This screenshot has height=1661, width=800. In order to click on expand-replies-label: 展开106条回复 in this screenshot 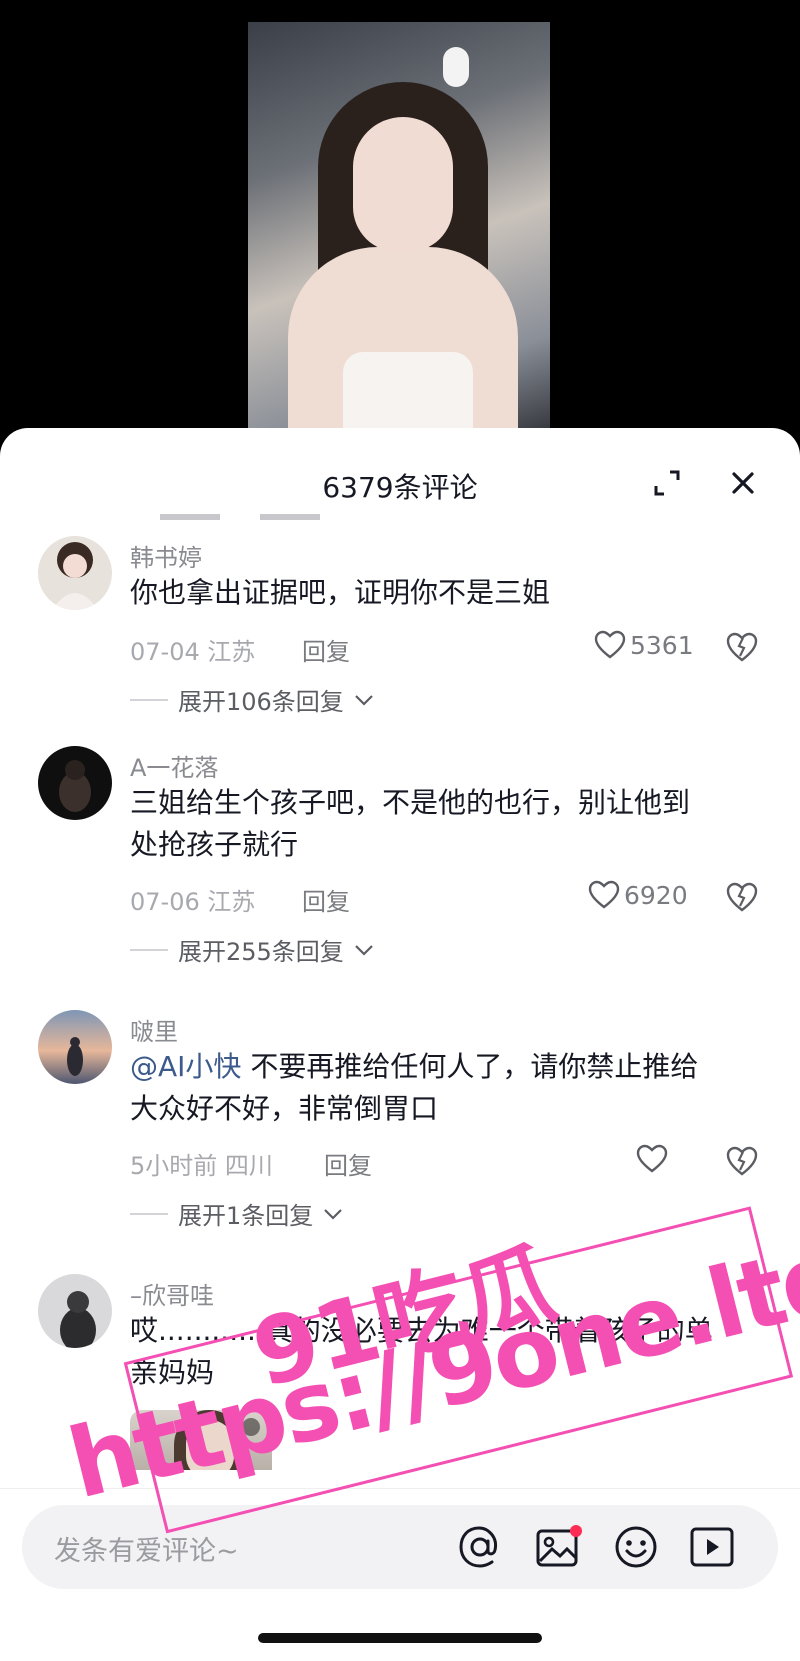, I will do `click(261, 702)`.